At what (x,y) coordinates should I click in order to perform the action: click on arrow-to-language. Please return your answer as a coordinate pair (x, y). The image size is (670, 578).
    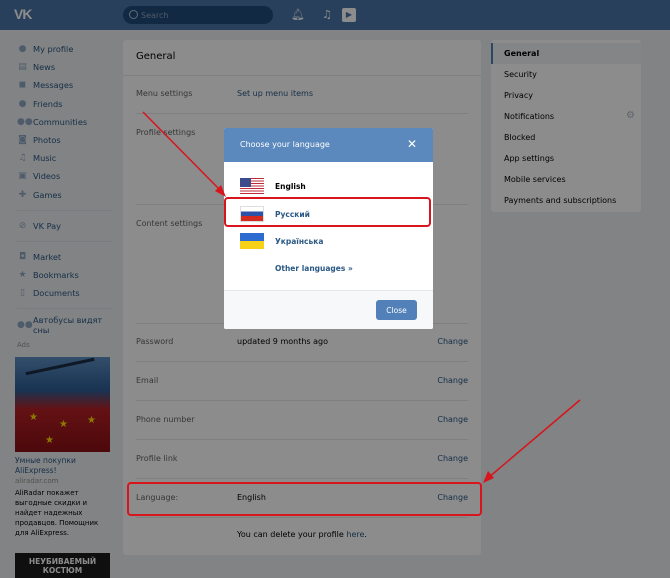
    Looking at the image, I should click on (534, 439).